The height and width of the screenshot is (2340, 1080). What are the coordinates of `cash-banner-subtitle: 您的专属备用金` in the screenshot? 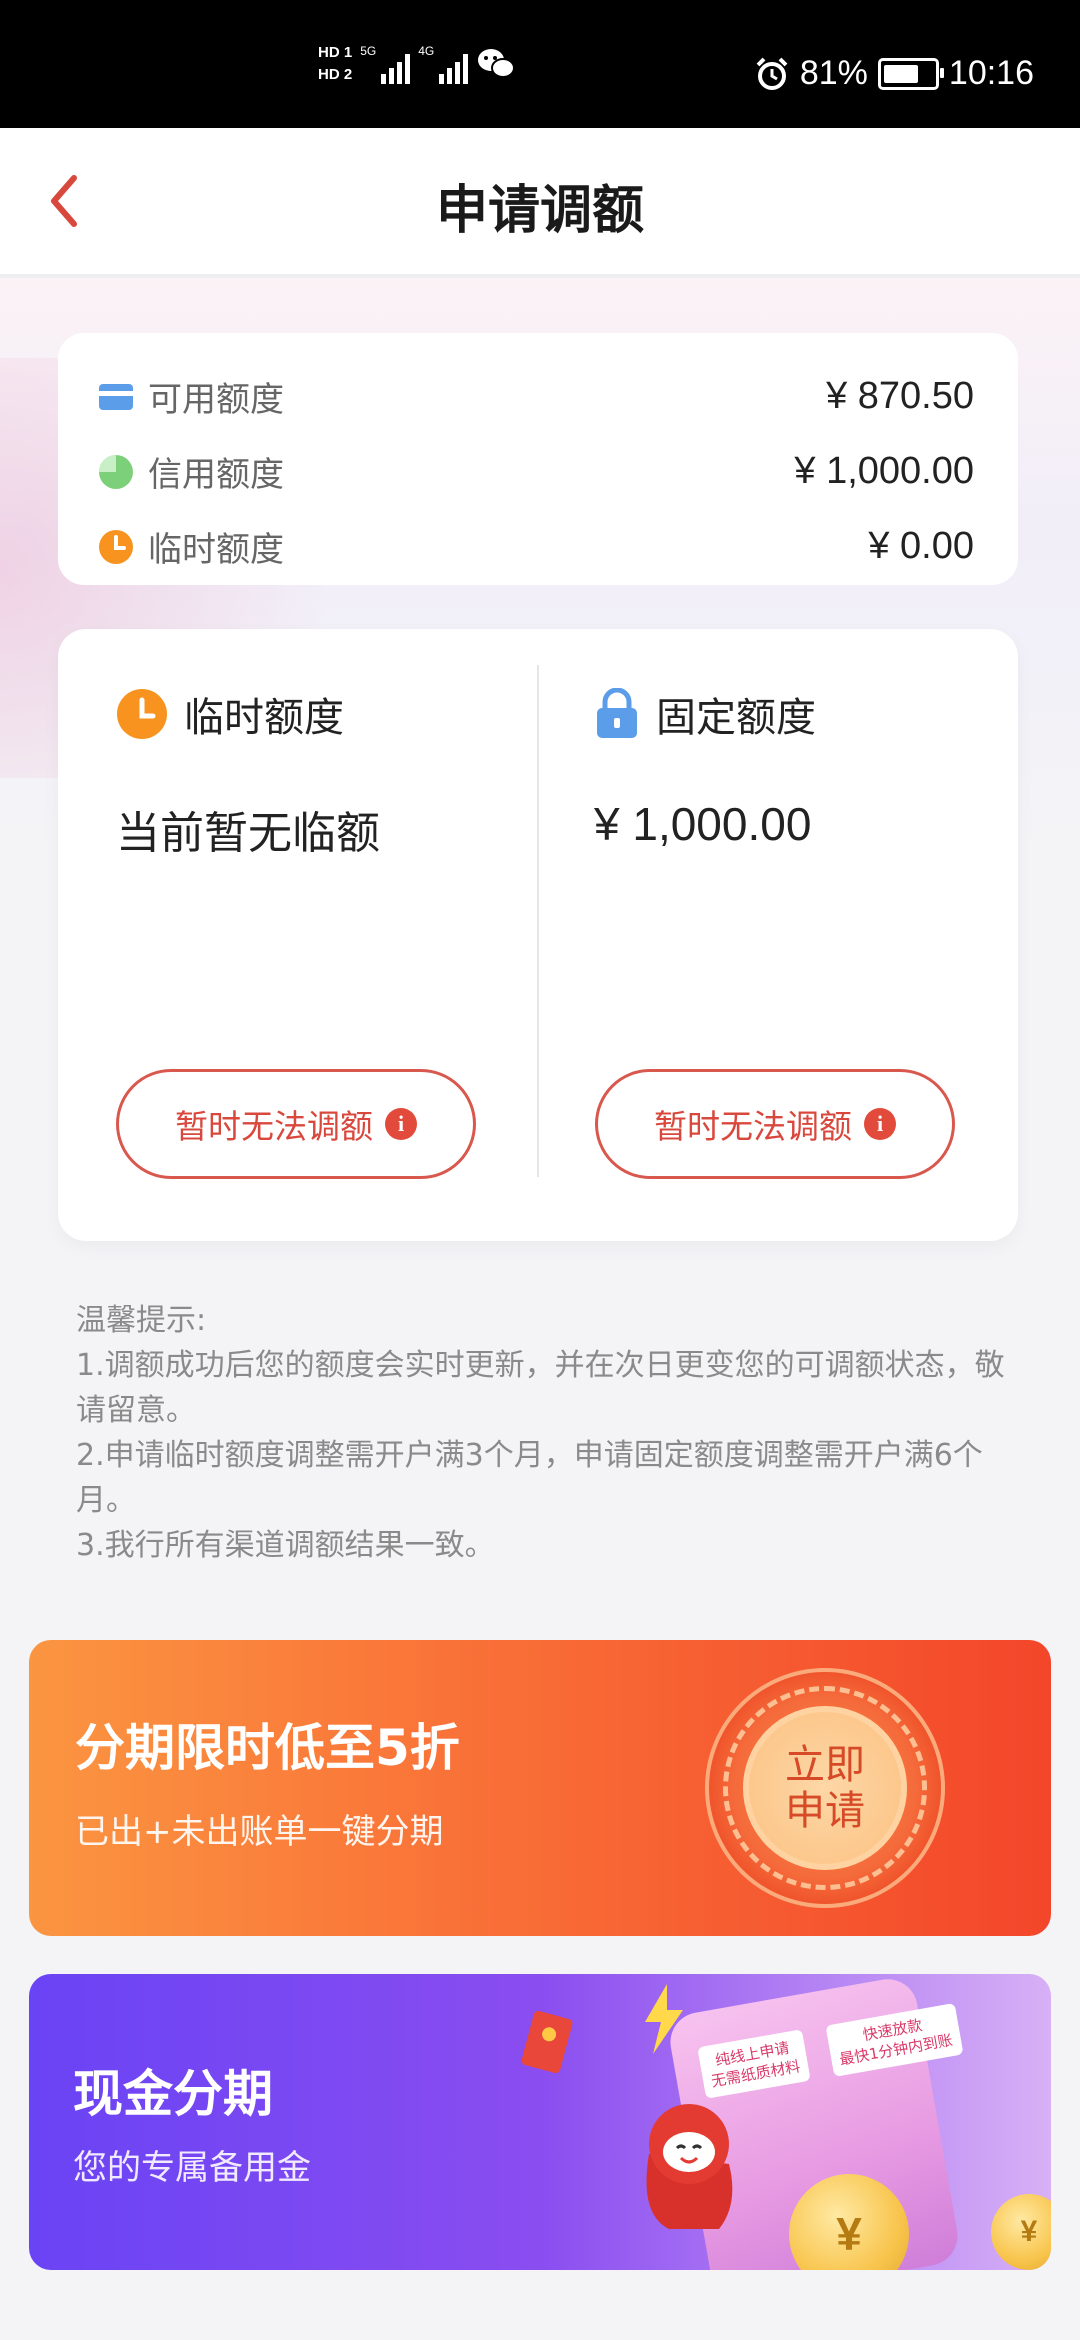 It's located at (192, 2168).